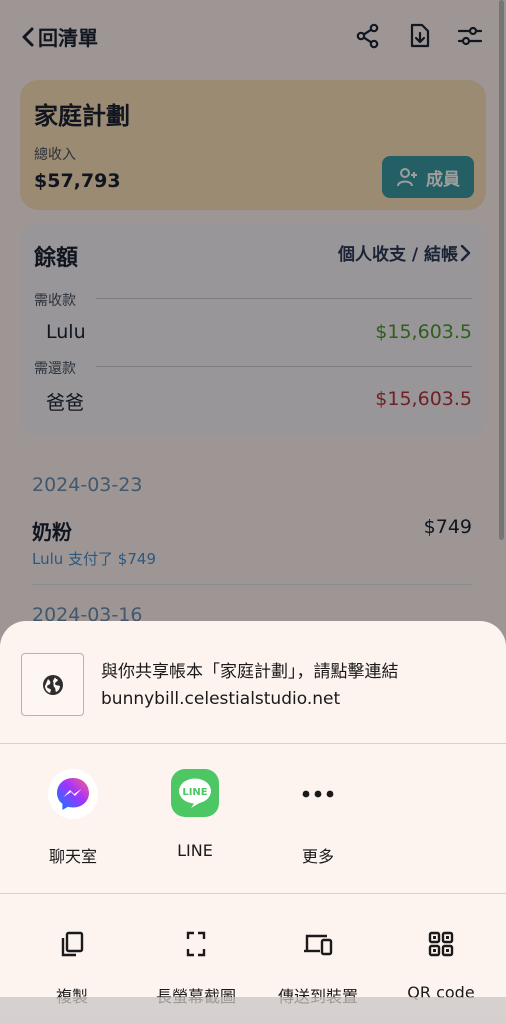  Describe the element at coordinates (196, 968) in the screenshot. I see `action-long-screenshot: 長螢幕截圖` at that location.